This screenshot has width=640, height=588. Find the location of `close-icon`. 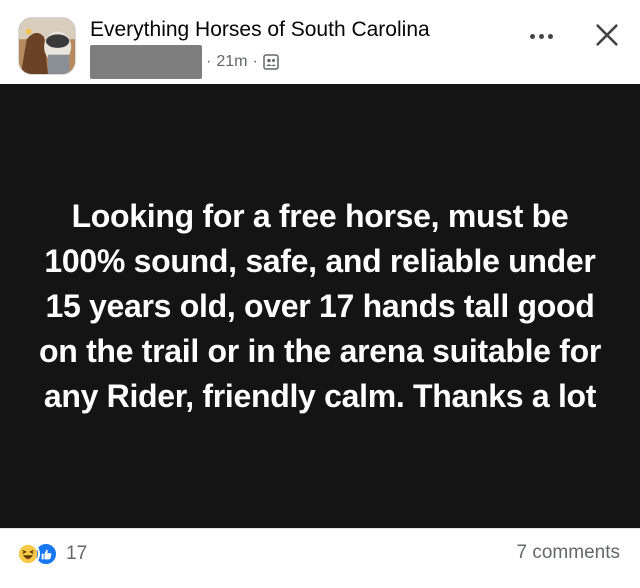

close-icon is located at coordinates (607, 35).